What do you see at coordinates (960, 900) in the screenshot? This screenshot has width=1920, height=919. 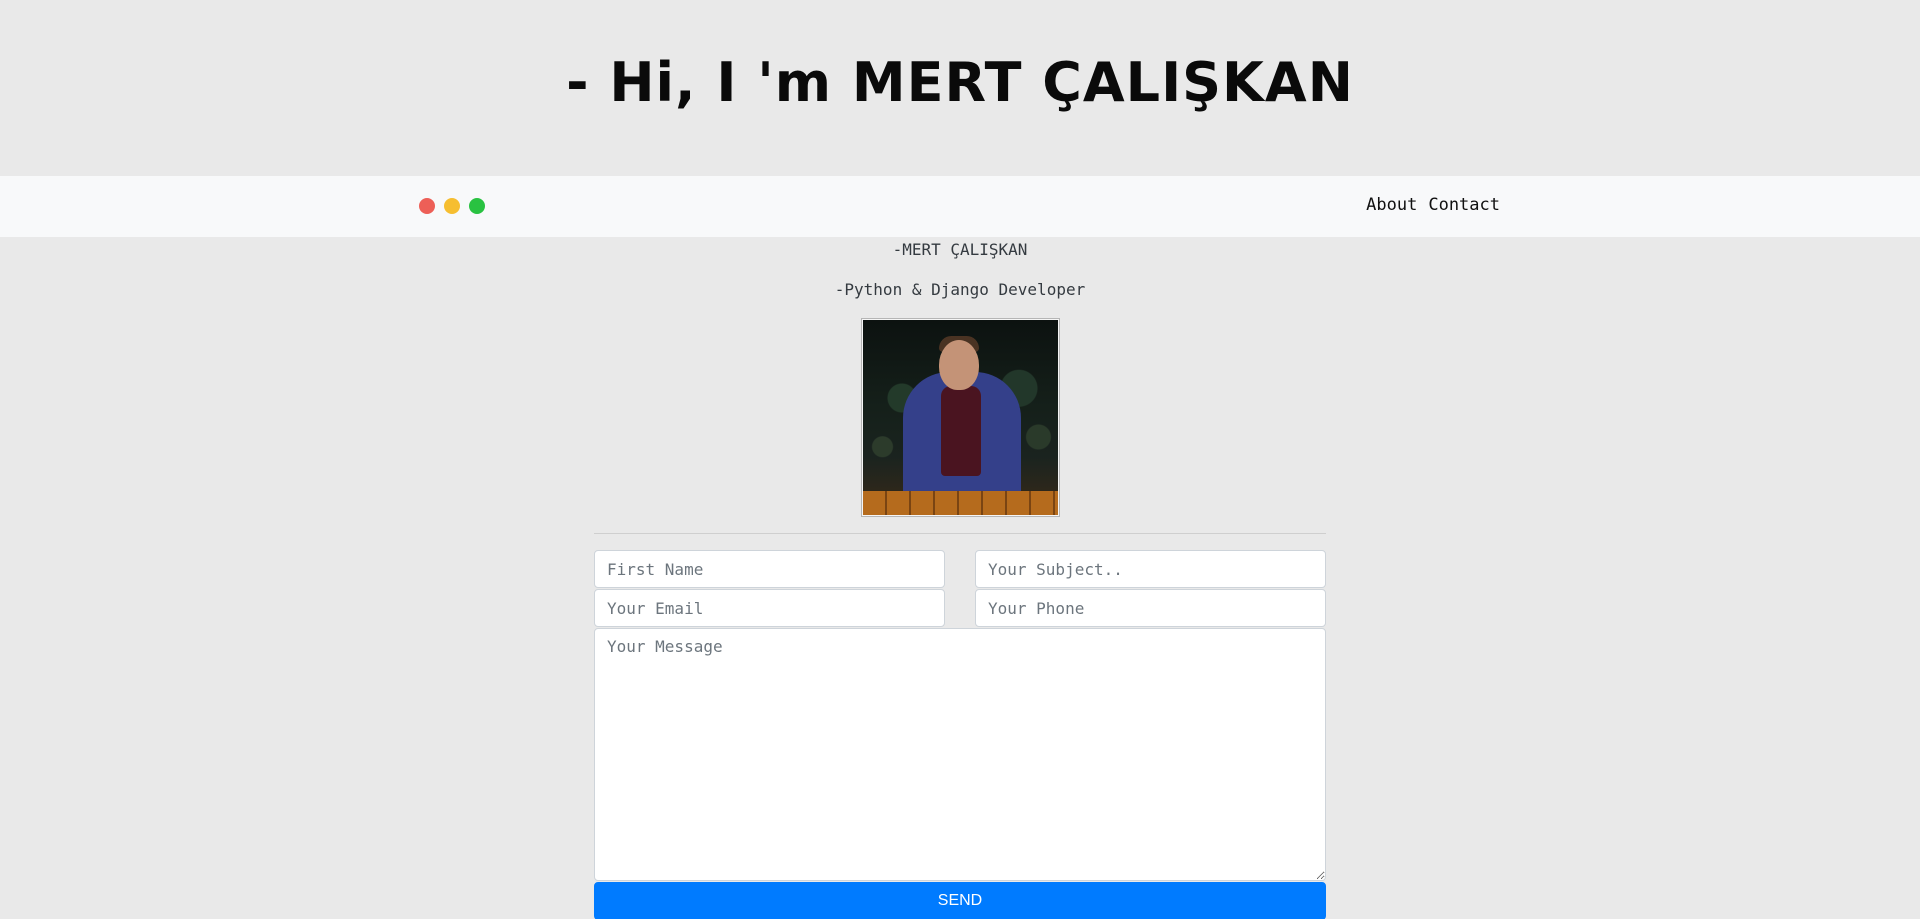 I see `send-button: SEND` at bounding box center [960, 900].